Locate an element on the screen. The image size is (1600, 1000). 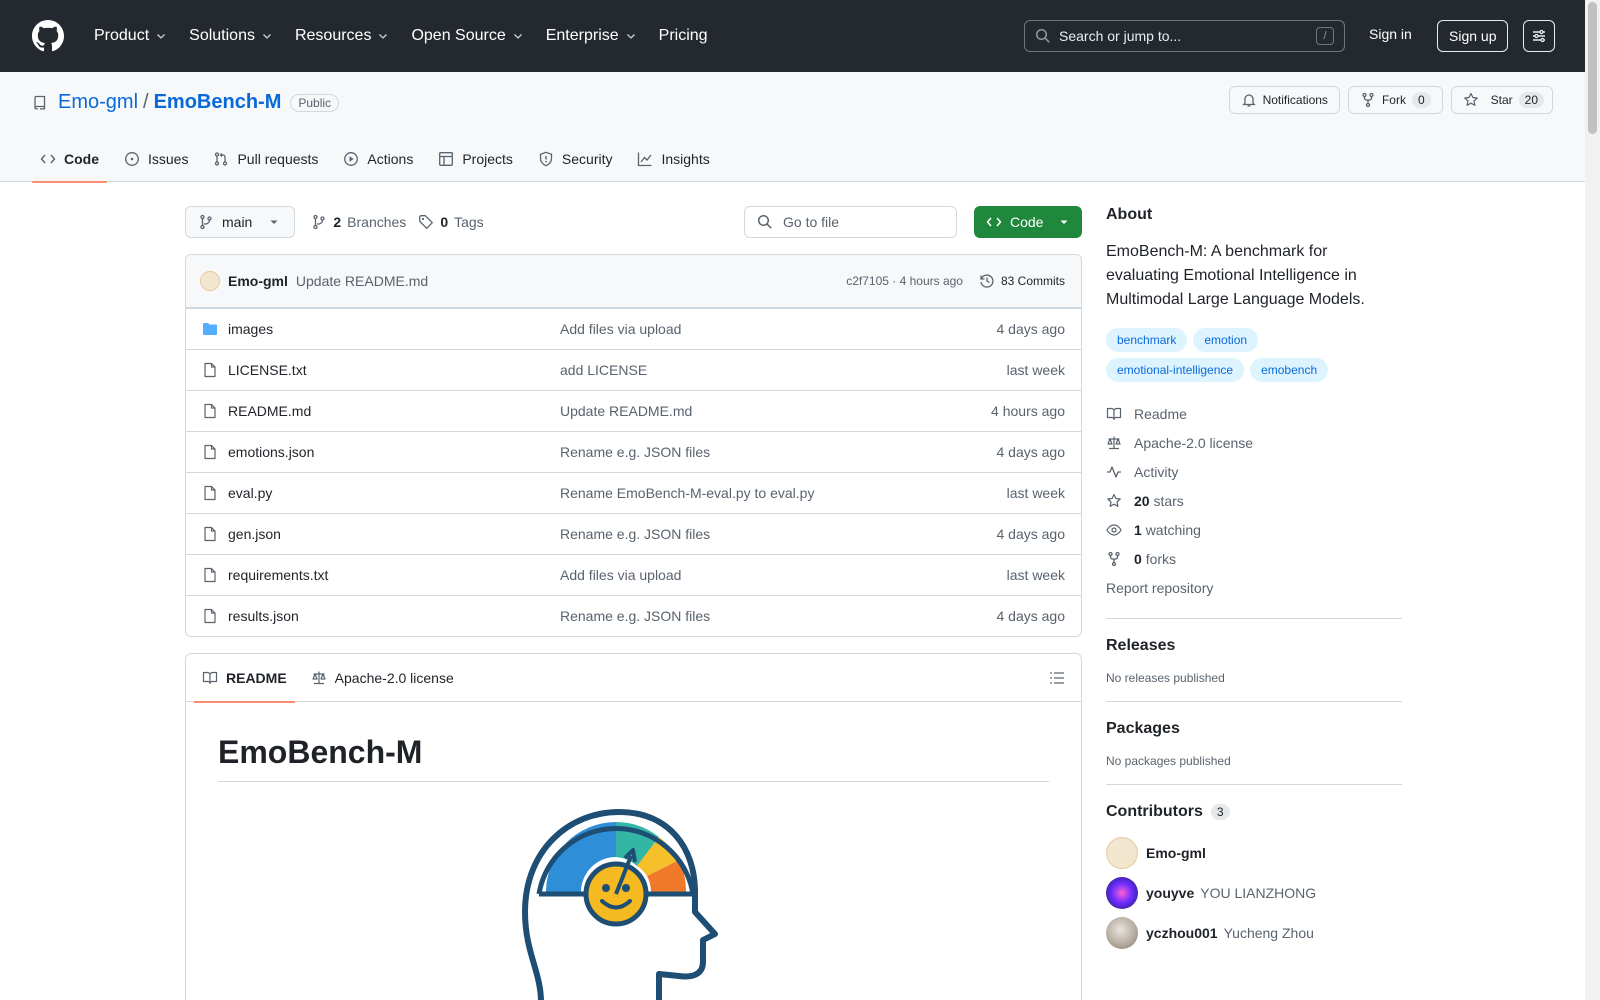
topic-tag: emotion is located at coordinates (1226, 340).